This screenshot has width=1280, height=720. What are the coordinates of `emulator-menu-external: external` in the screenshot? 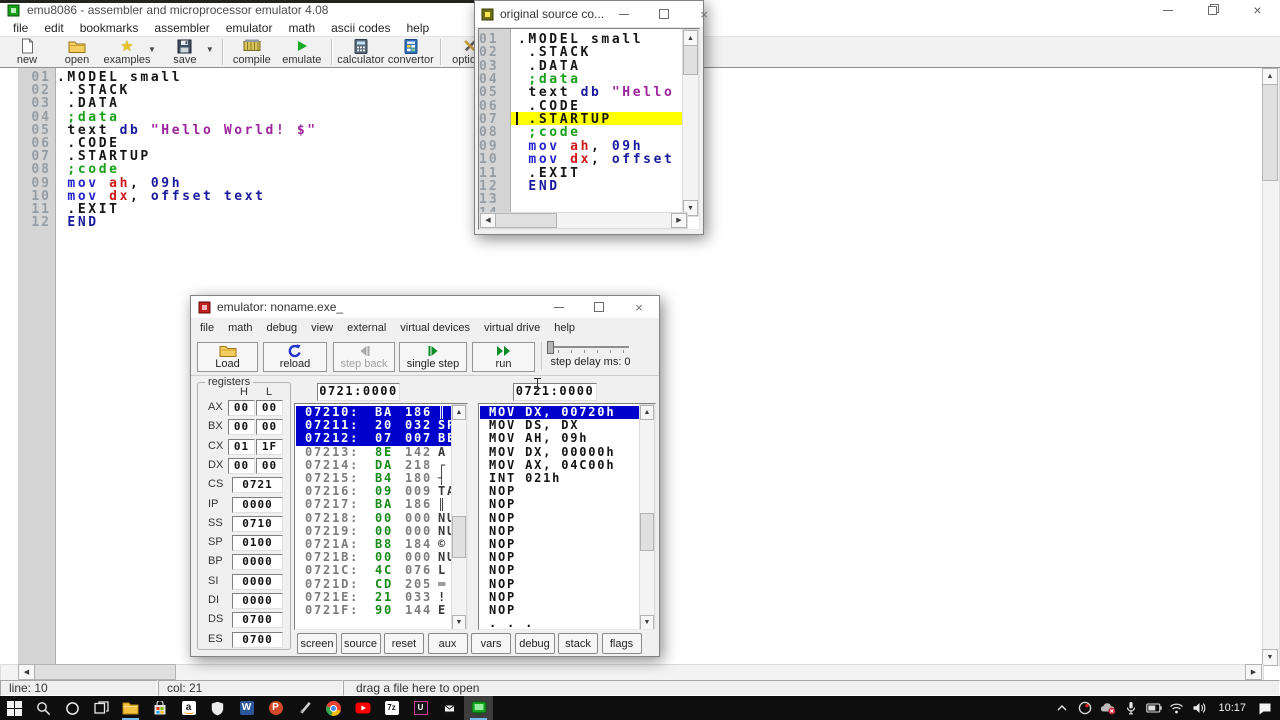 It's located at (366, 328).